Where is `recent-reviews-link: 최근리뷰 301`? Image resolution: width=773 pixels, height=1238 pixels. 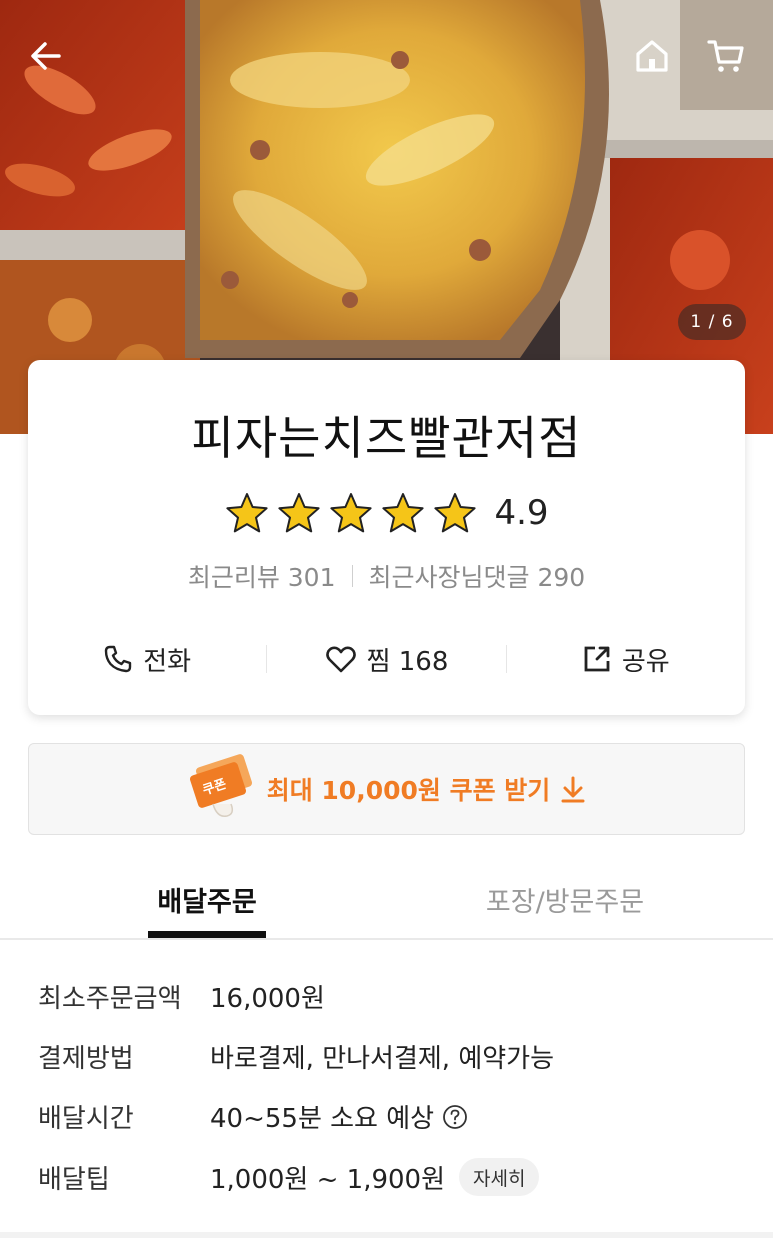
recent-reviews-link: 최근리뷰 301 is located at coordinates (262, 576).